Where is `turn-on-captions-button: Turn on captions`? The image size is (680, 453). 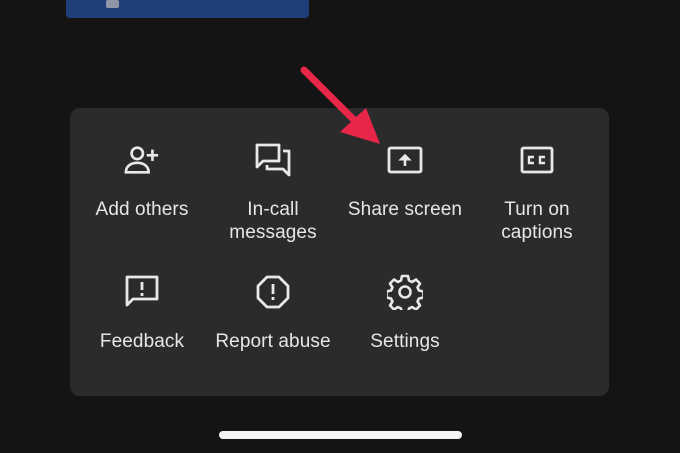 turn-on-captions-button: Turn on captions is located at coordinates (537, 193).